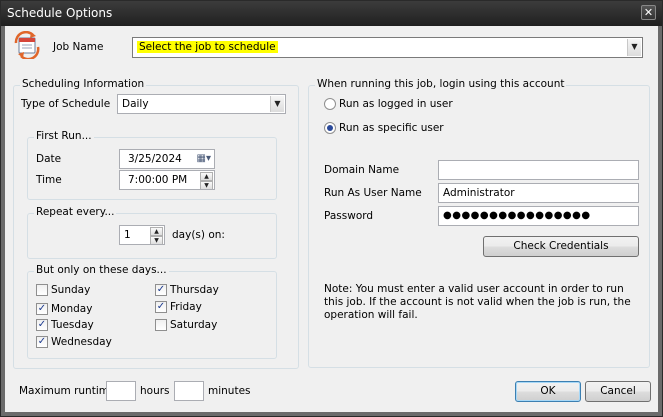  Describe the element at coordinates (135, 104) in the screenshot. I see `schedule-type-value: Daily` at that location.